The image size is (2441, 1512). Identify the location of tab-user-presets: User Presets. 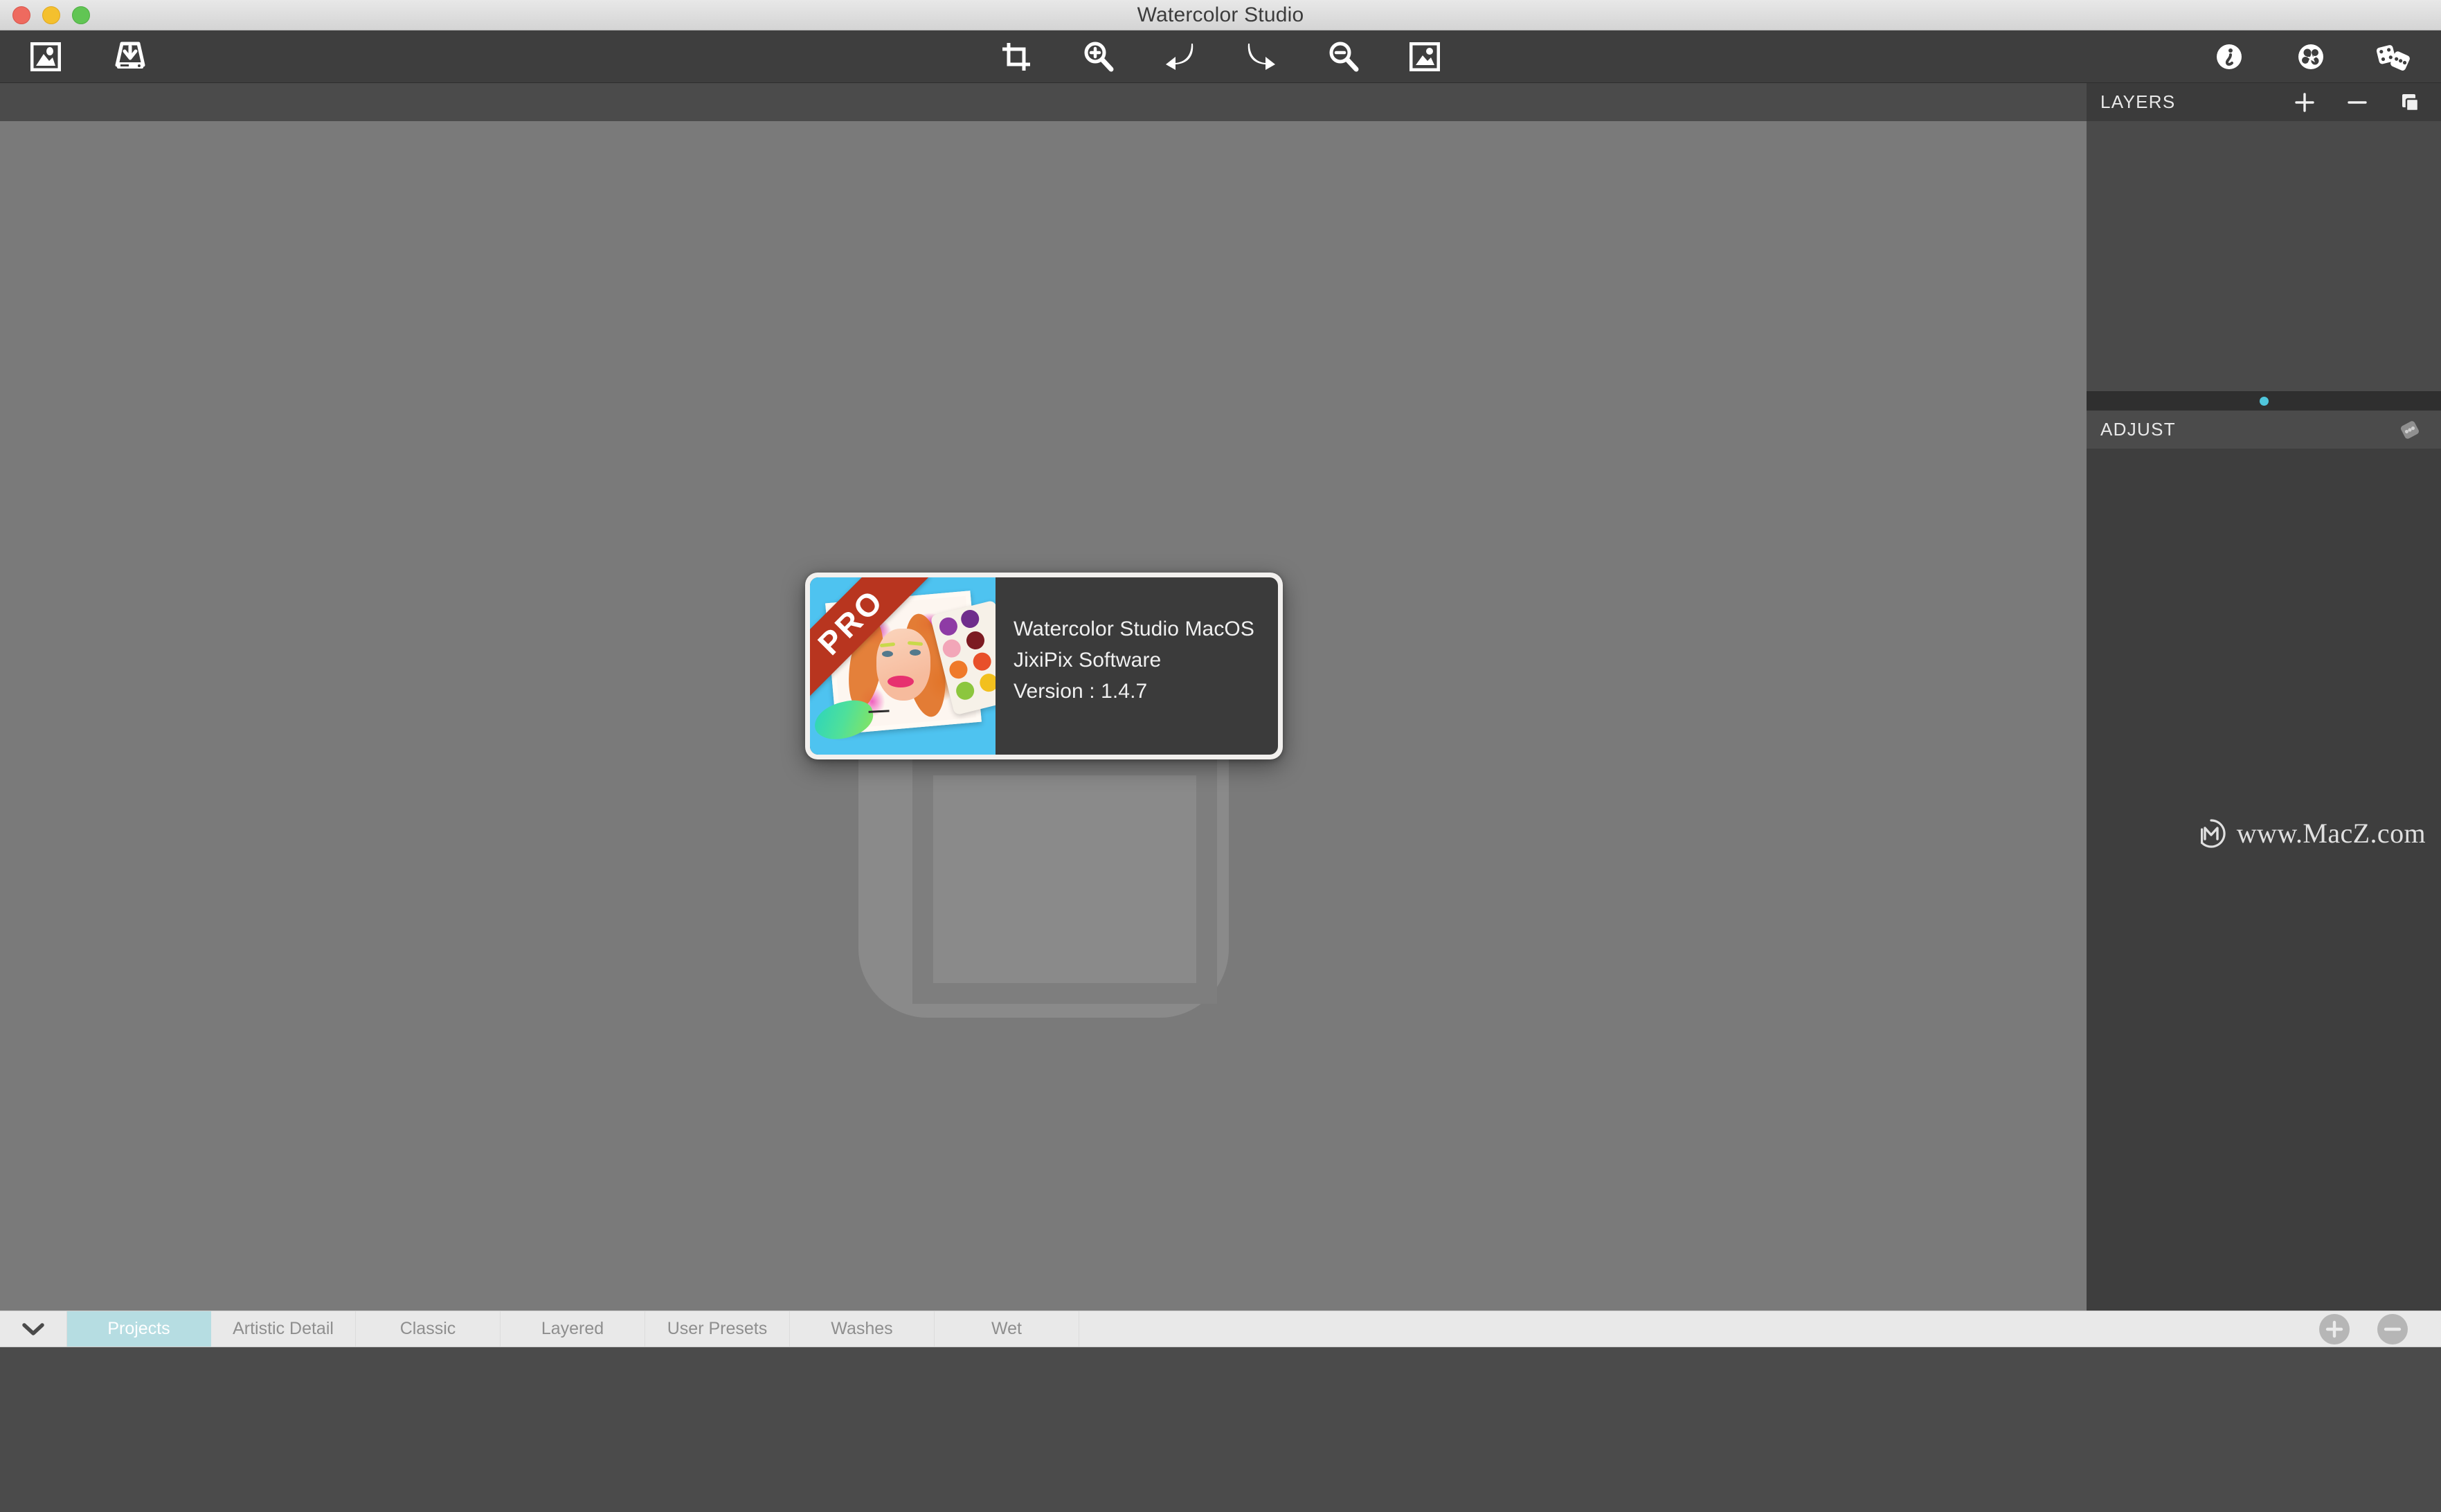
(717, 1329).